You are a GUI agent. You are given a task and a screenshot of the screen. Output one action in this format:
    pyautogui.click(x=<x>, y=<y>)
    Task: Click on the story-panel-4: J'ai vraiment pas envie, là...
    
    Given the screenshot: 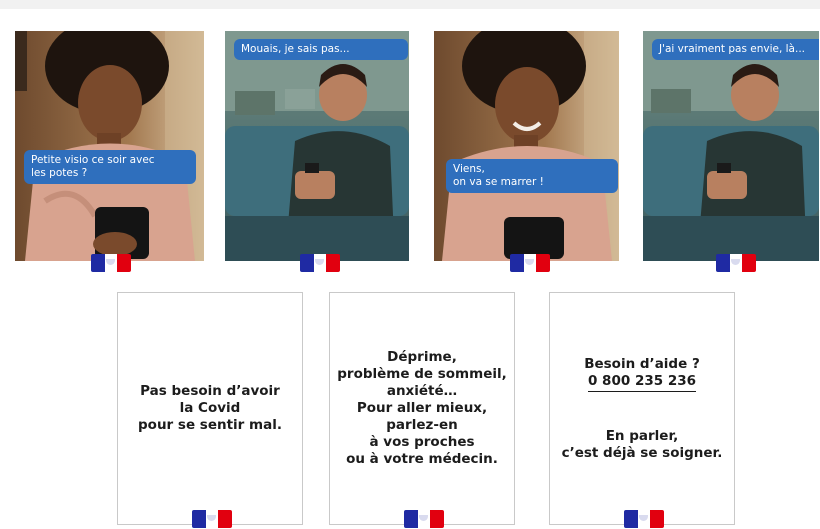 What is the action you would take?
    pyautogui.click(x=731, y=146)
    